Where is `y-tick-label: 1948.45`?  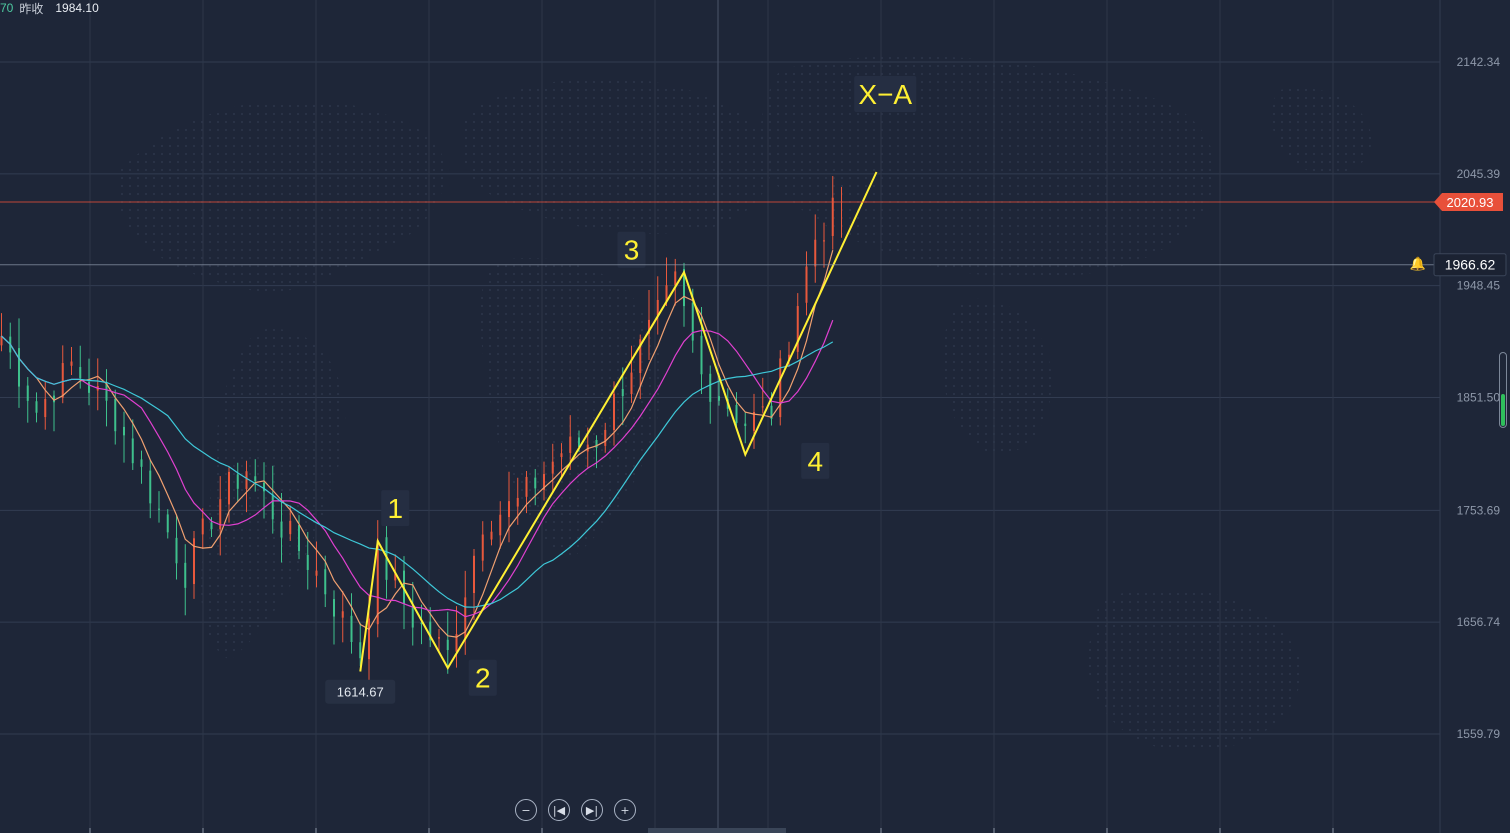 y-tick-label: 1948.45 is located at coordinates (1479, 286).